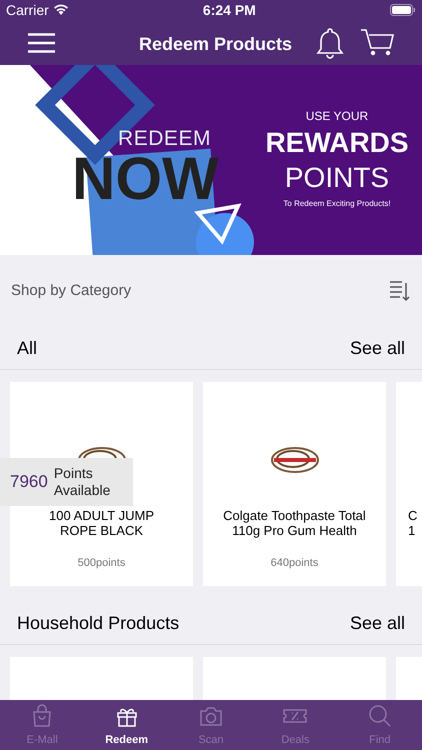 Image resolution: width=422 pixels, height=750 pixels. I want to click on product-points: 640points, so click(294, 563).